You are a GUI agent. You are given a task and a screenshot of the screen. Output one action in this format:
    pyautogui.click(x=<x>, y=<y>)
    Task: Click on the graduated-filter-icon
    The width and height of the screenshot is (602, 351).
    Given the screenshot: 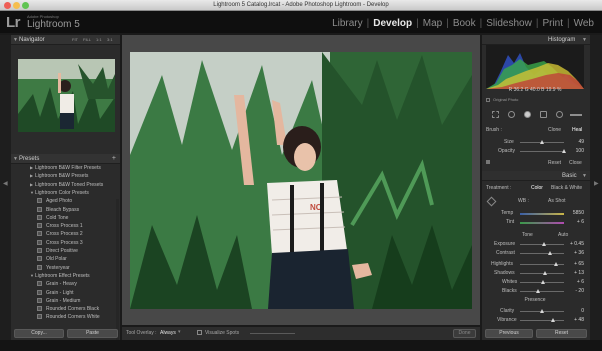 What is the action you would take?
    pyautogui.click(x=543, y=114)
    